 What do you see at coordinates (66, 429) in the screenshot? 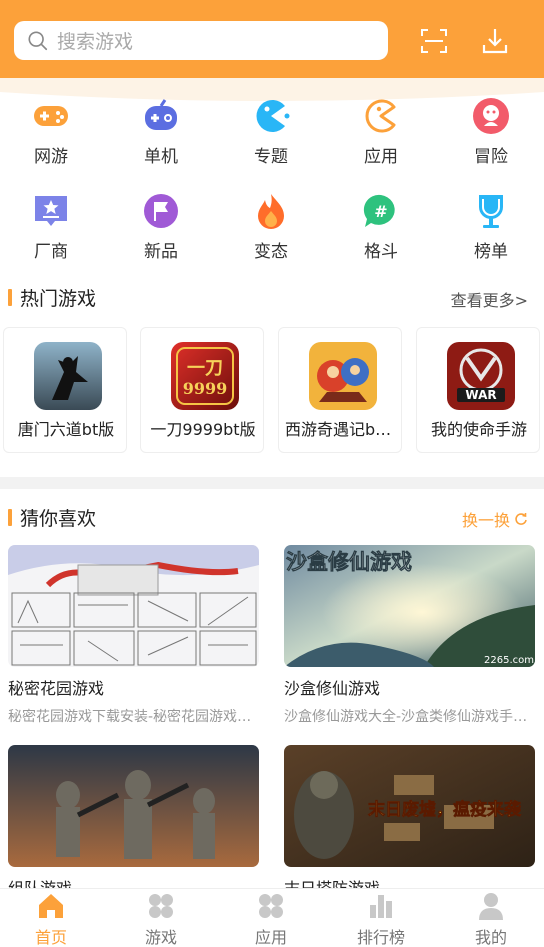
I see `hot-game-name: 唐门六道bt版` at bounding box center [66, 429].